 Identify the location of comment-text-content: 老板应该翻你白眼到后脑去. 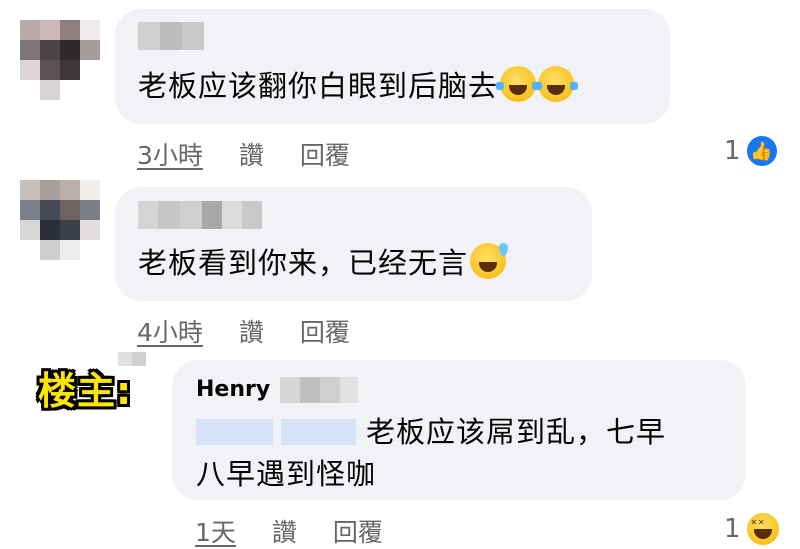
(318, 86).